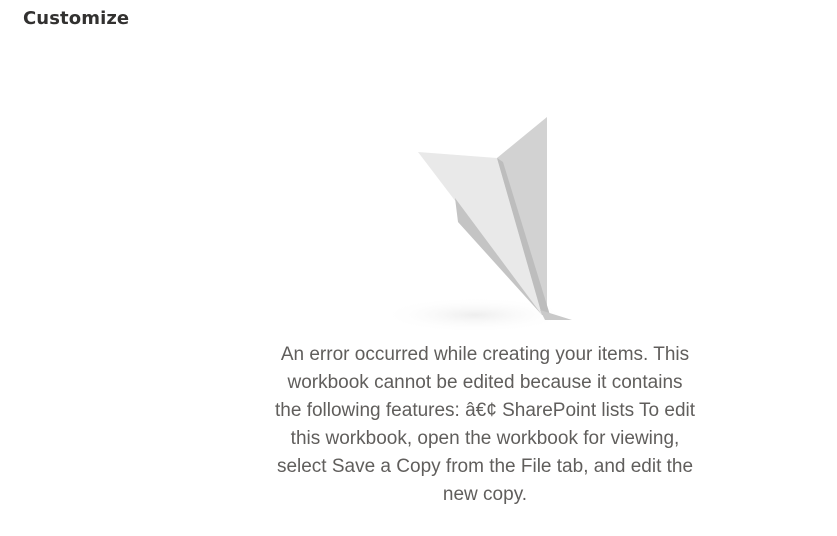 This screenshot has height=536, width=837. What do you see at coordinates (476, 225) in the screenshot?
I see `paper-plane-icon` at bounding box center [476, 225].